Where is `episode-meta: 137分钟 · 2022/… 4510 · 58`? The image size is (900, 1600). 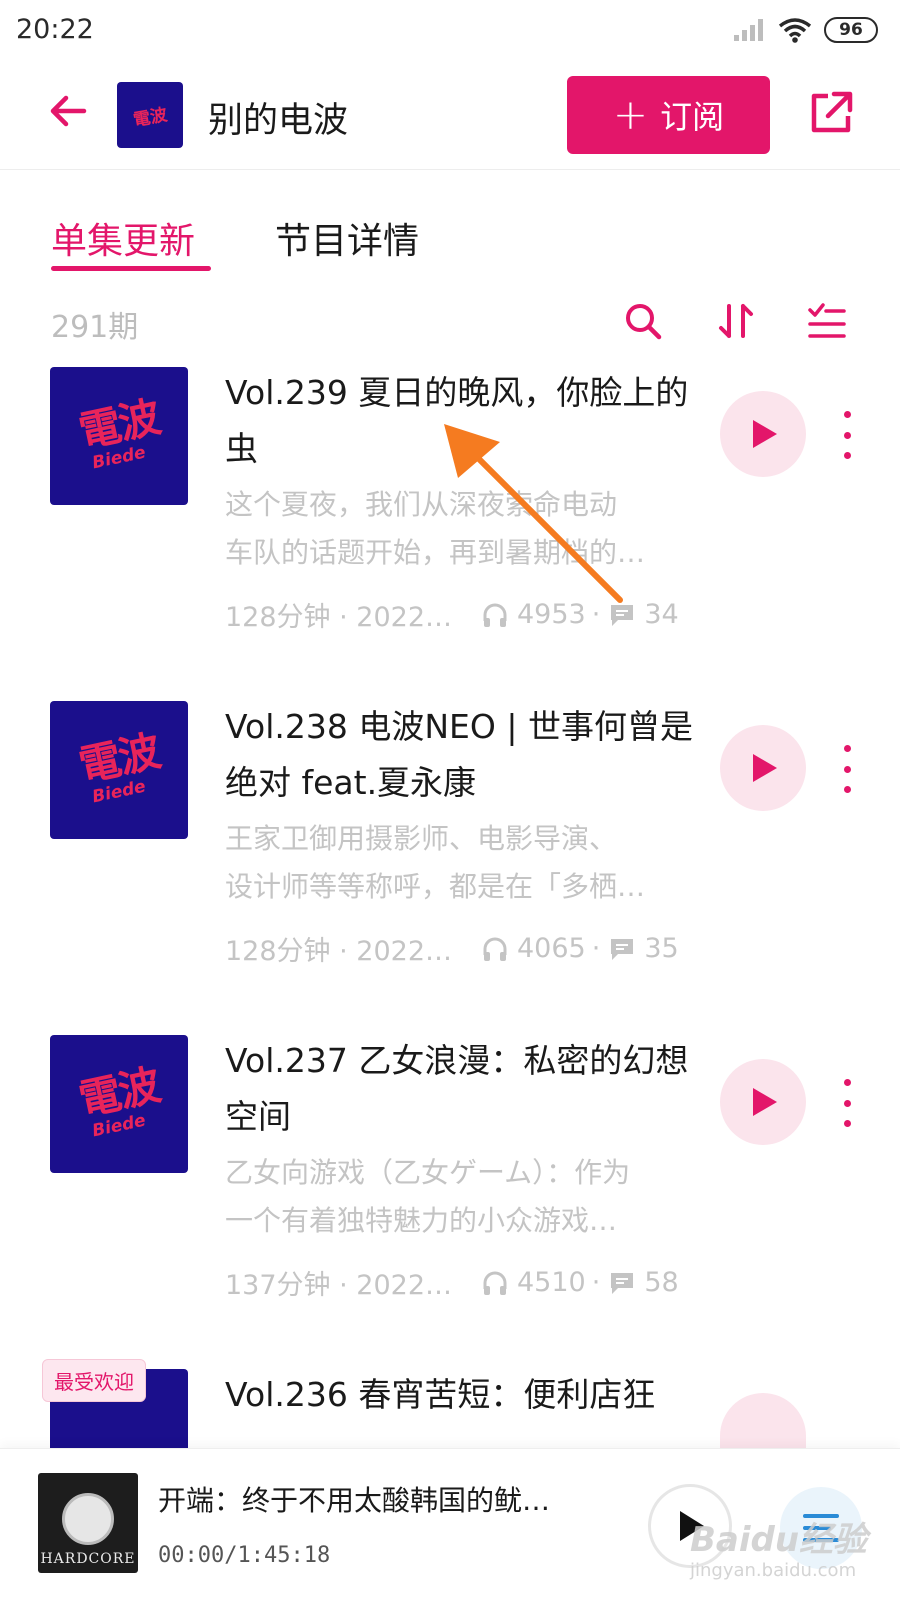
episode-meta: 137分钟 · 2022/… 4510 · 58 is located at coordinates (462, 1282).